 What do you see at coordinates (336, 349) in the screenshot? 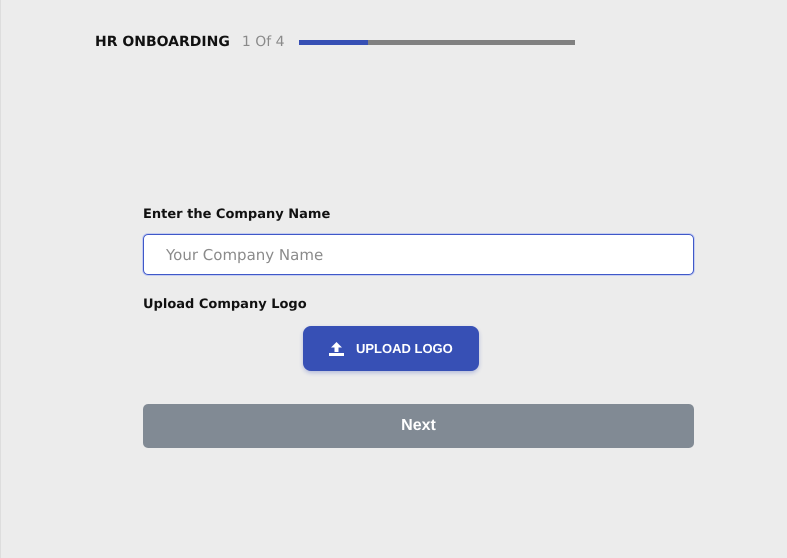
I see `upload-icon` at bounding box center [336, 349].